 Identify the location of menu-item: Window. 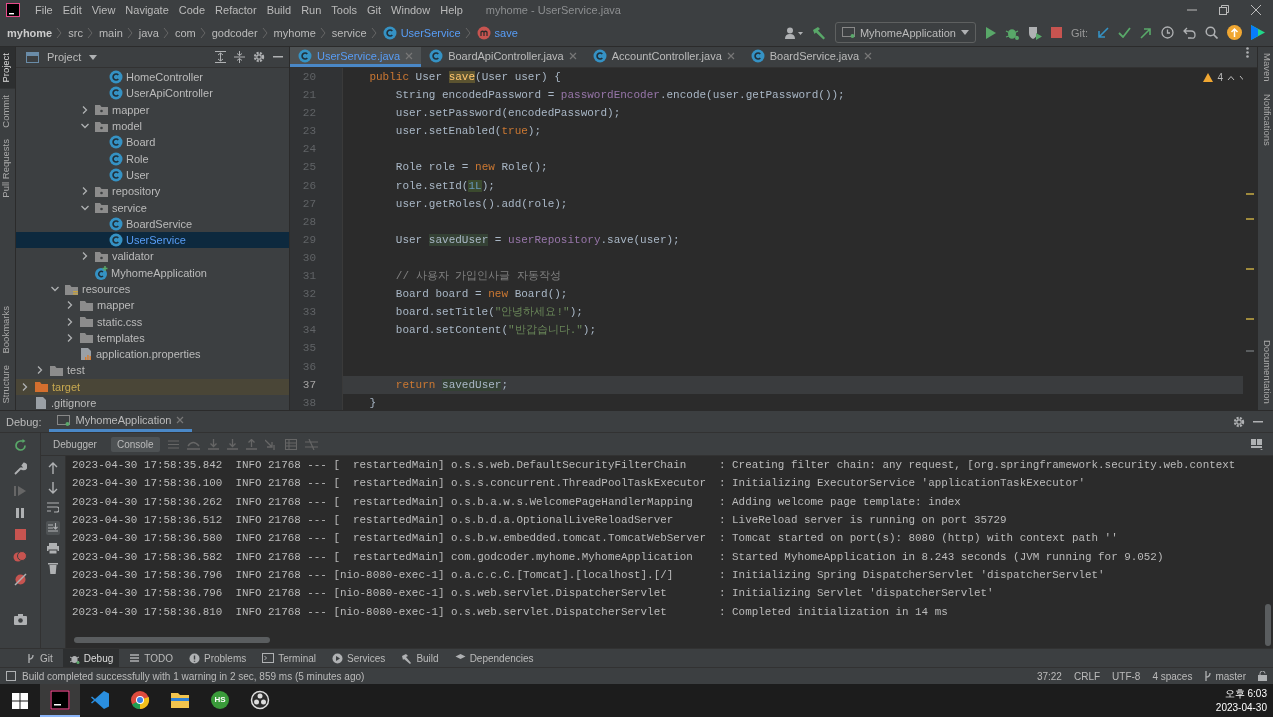
(411, 9).